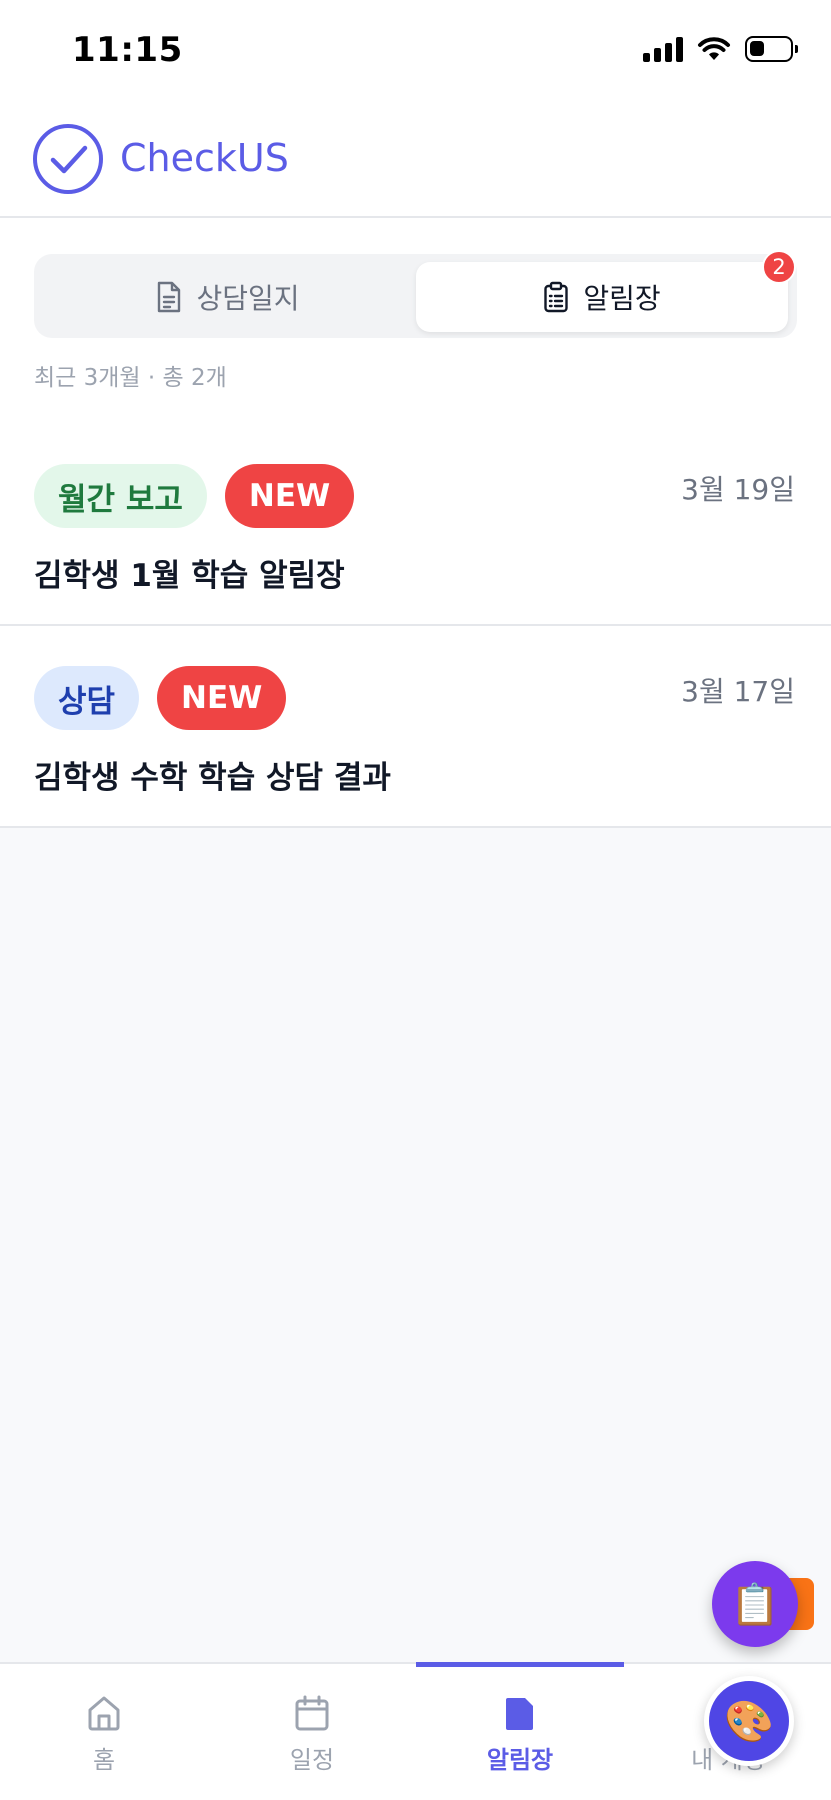 The image size is (831, 1800). I want to click on notice-title: 김학생 수학 학습 상담 결과, so click(212, 778).